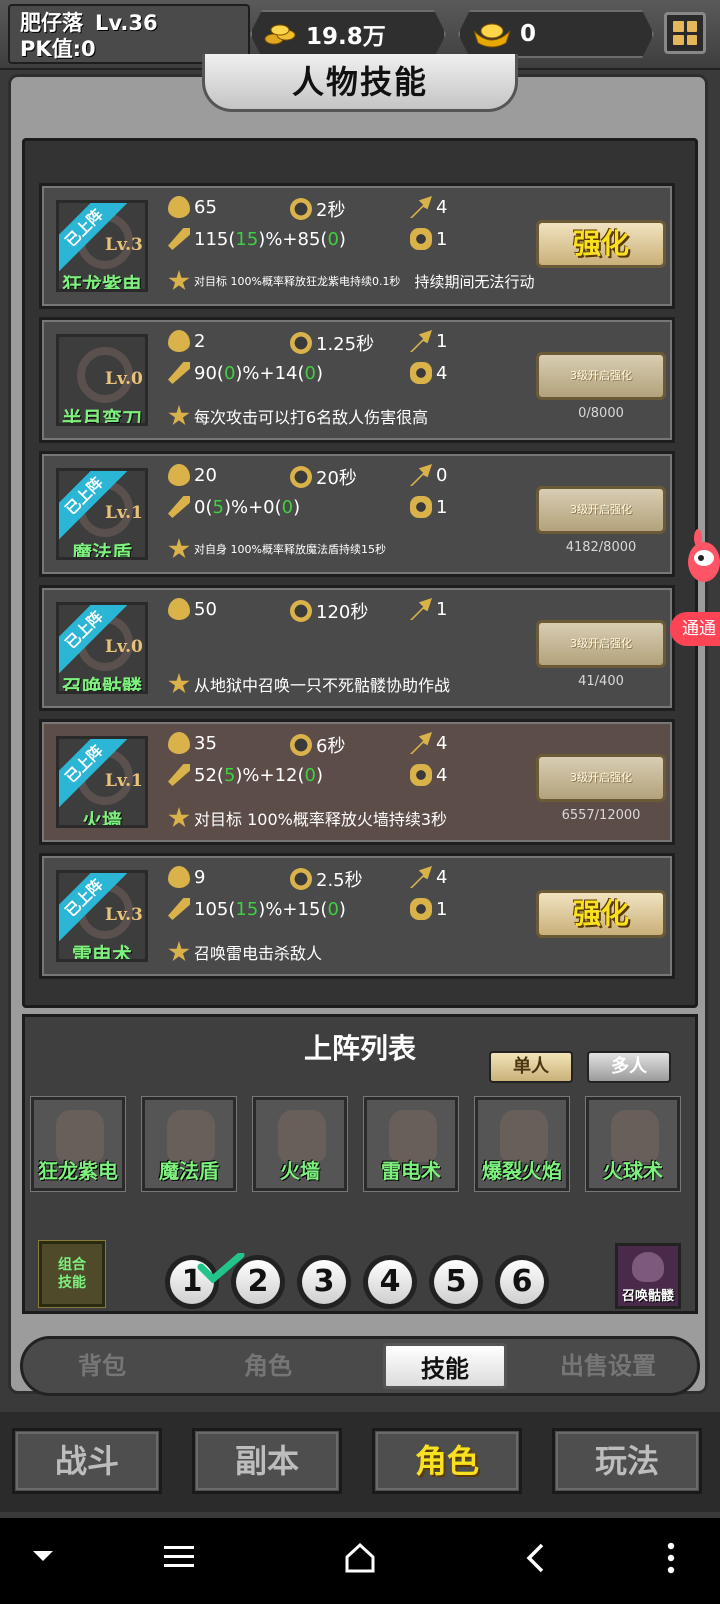  What do you see at coordinates (531, 1067) in the screenshot?
I see `mode-single-button: 单人` at bounding box center [531, 1067].